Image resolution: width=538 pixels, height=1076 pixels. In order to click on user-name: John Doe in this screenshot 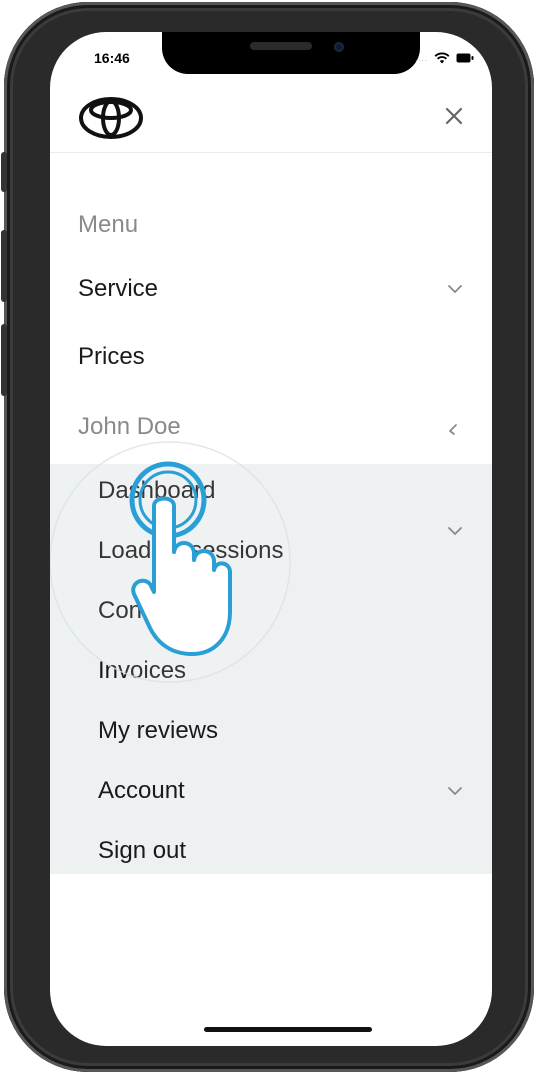, I will do `click(129, 426)`.